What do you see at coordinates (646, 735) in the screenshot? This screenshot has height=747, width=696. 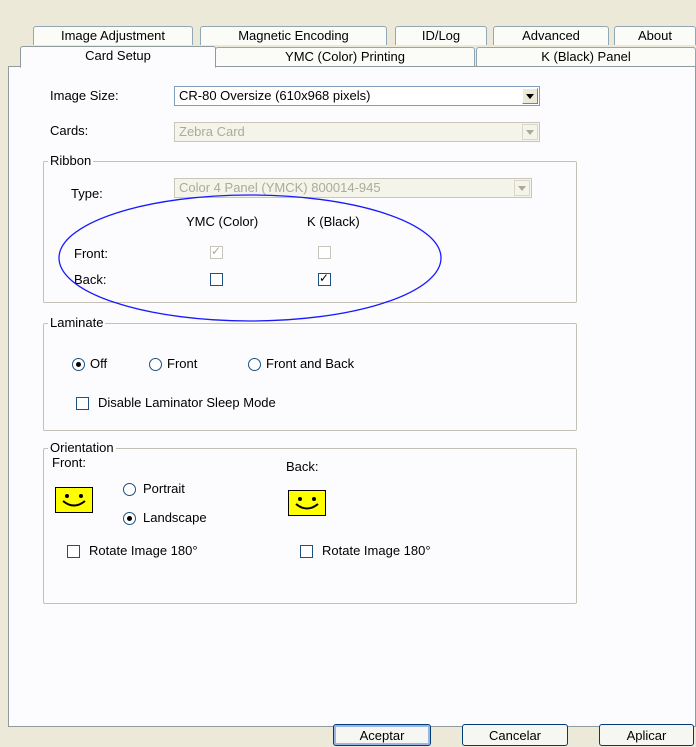 I see `apply-button: Aplicar` at bounding box center [646, 735].